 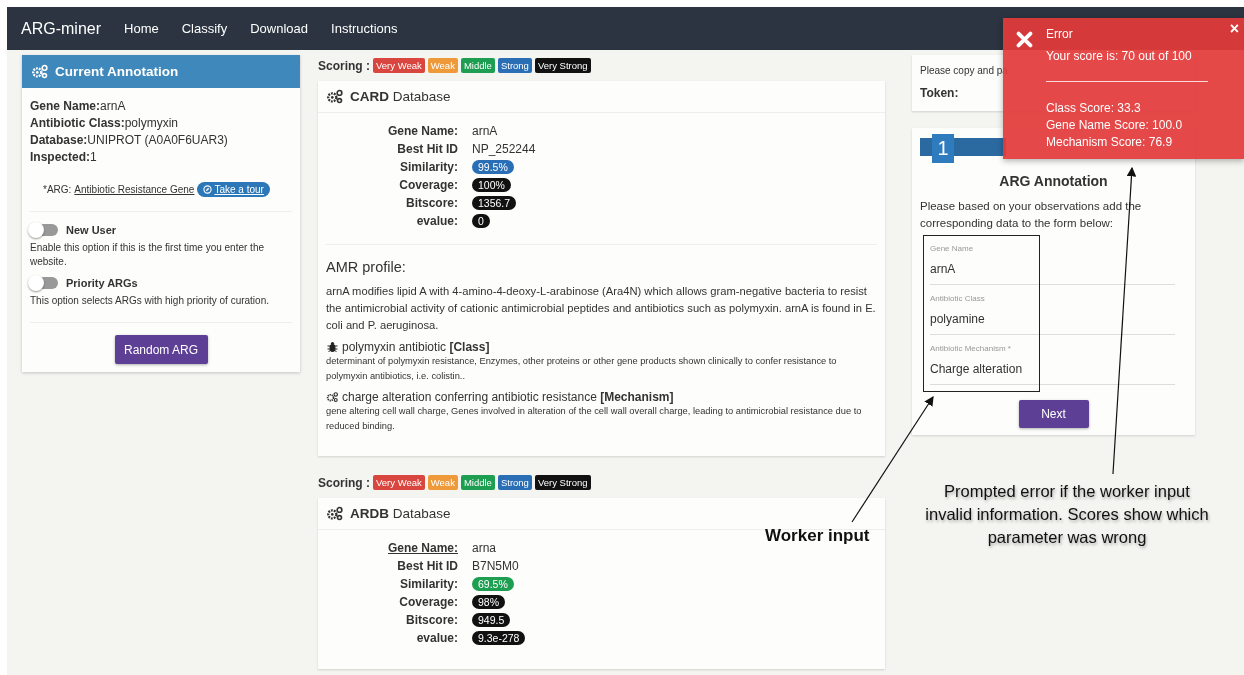 What do you see at coordinates (141, 28) in the screenshot?
I see `nav-link: Home` at bounding box center [141, 28].